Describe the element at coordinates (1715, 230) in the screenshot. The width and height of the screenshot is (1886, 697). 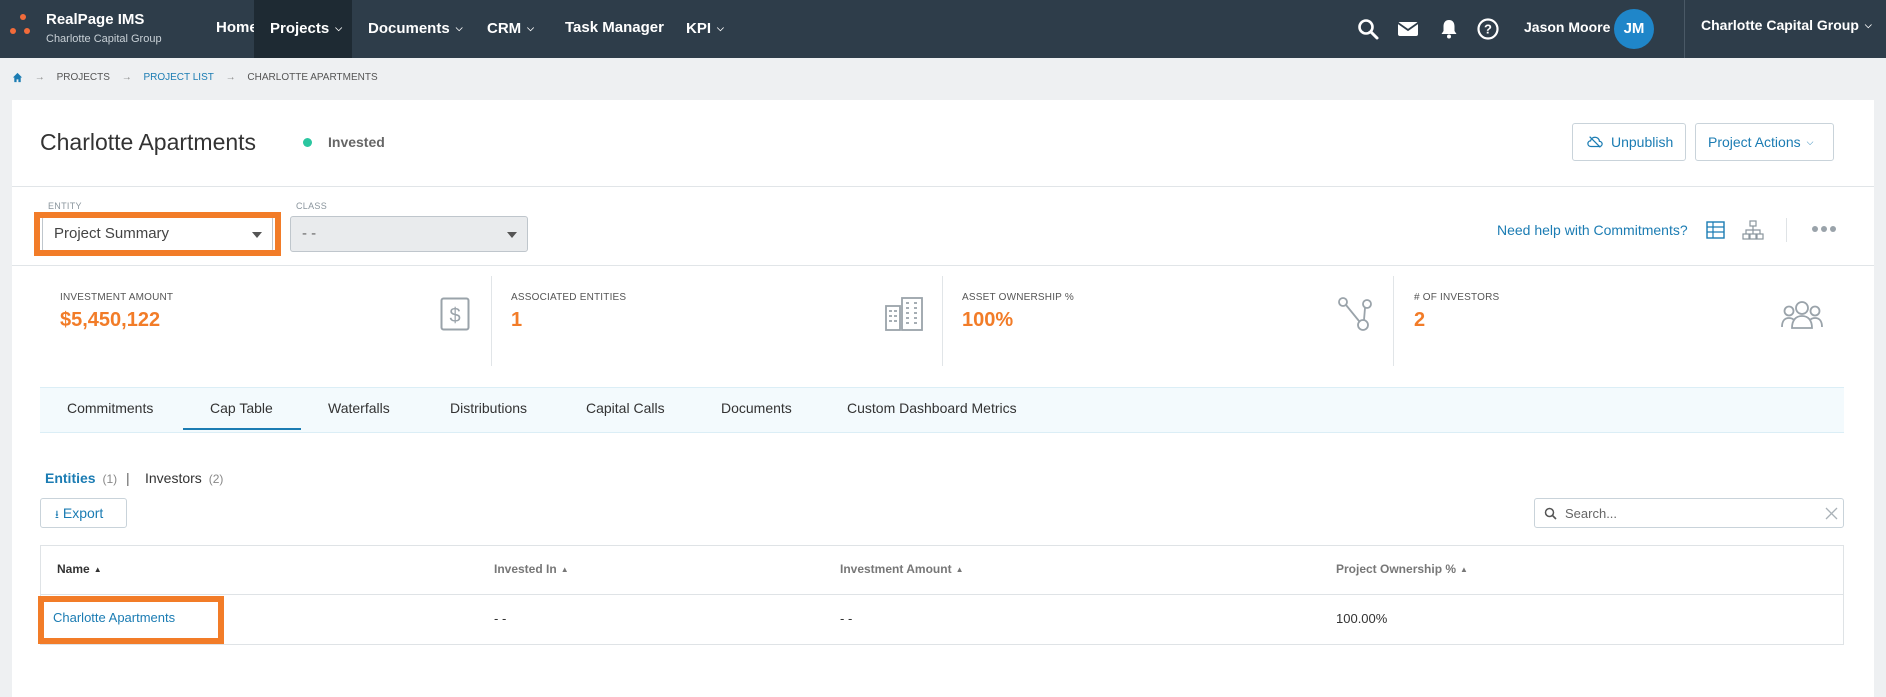
I see `table-view-icon` at that location.